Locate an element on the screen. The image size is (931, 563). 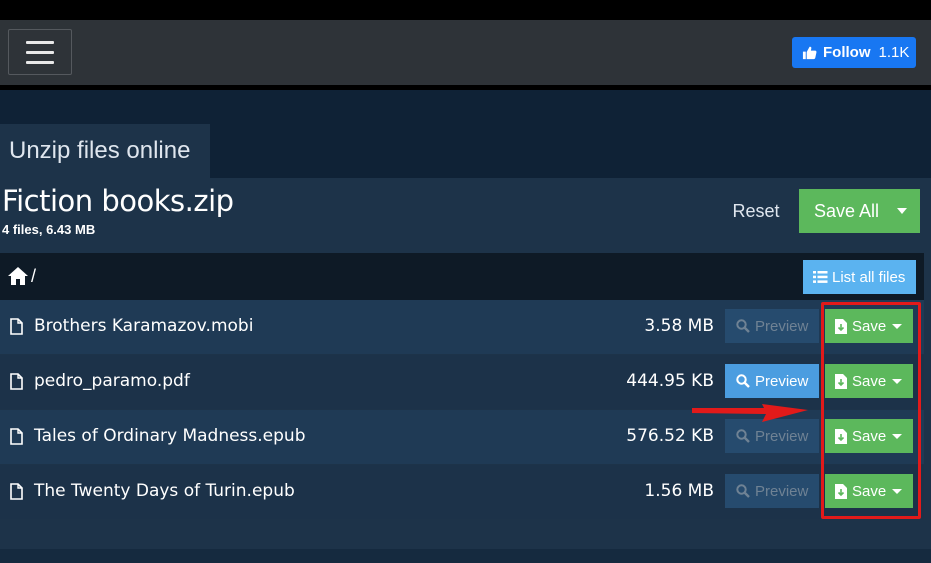
reset-button: Reset is located at coordinates (756, 211).